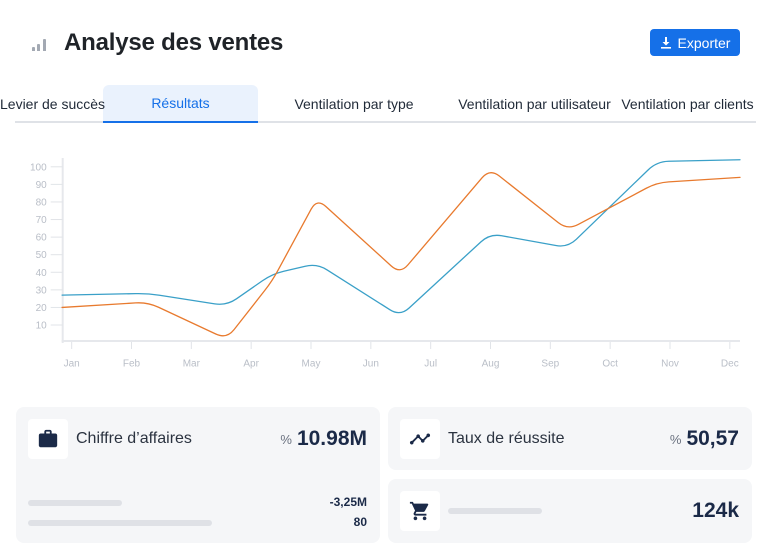 Image resolution: width=769 pixels, height=554 pixels. I want to click on y-tick-label: 60, so click(42, 238).